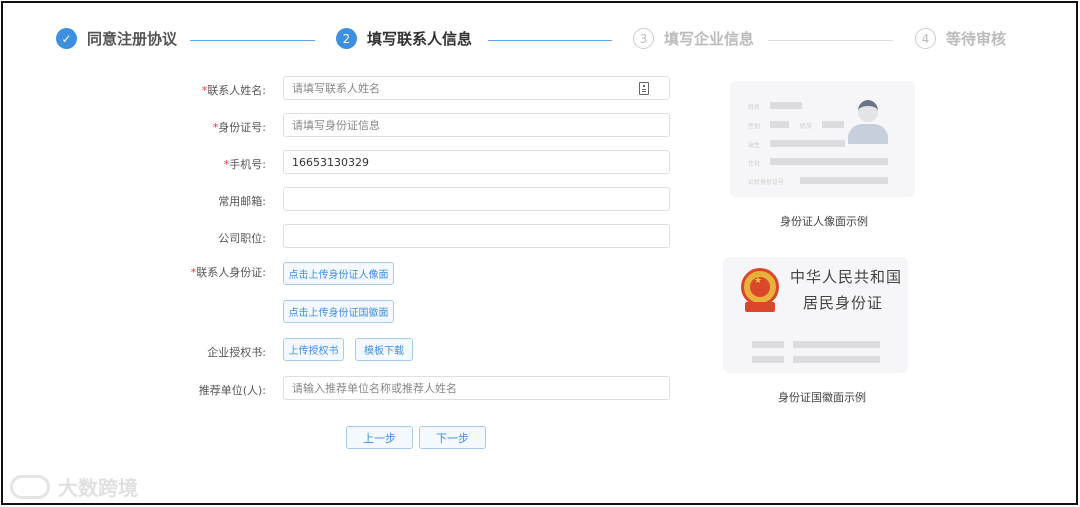 Image resolution: width=1080 pixels, height=507 pixels. I want to click on phone-label: *手机号:, so click(244, 164).